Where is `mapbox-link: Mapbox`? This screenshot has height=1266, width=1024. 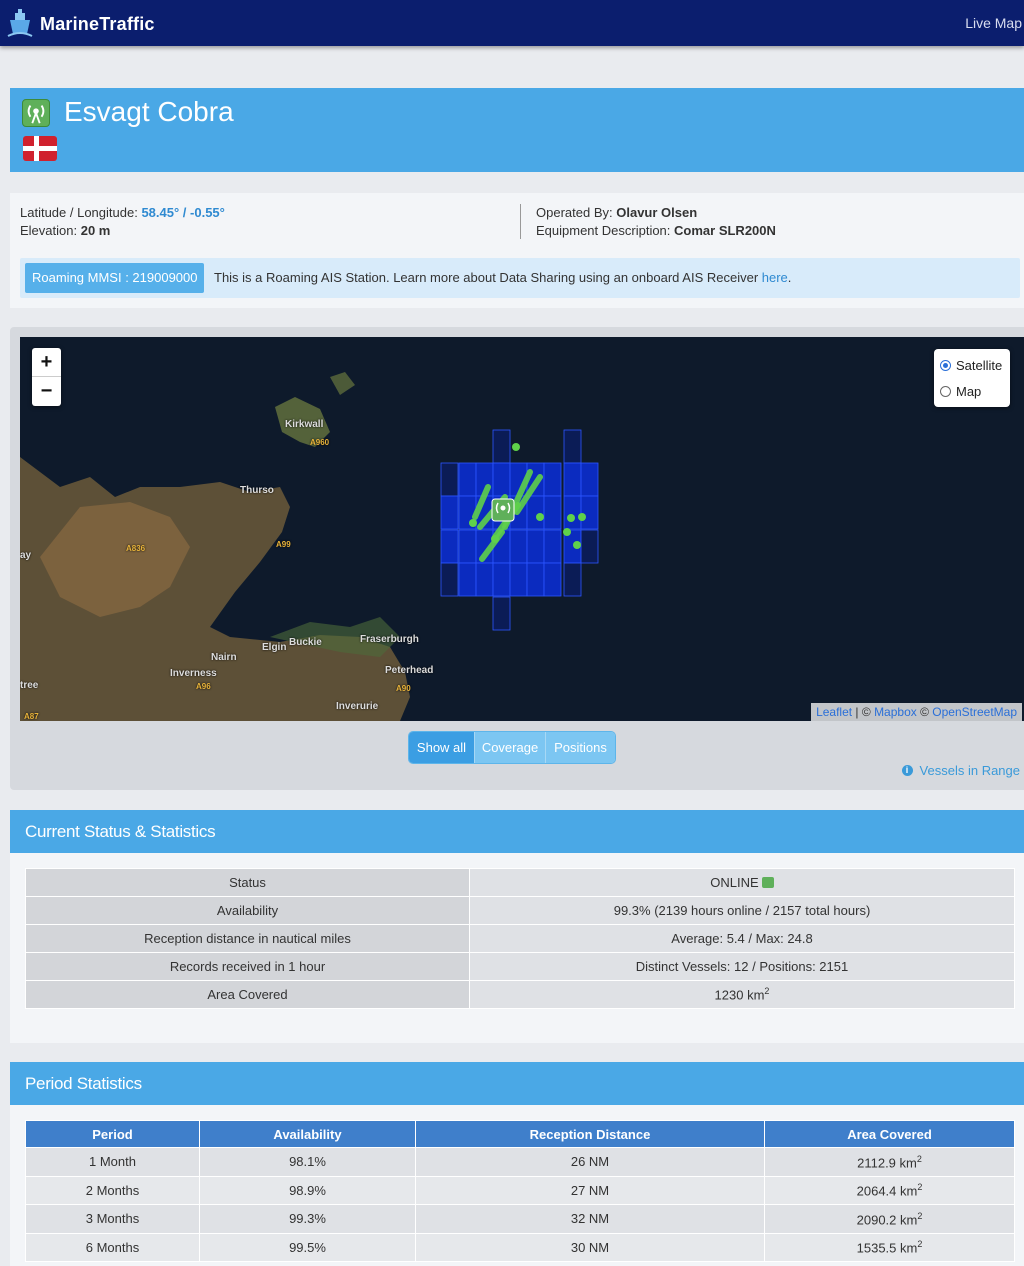
mapbox-link: Mapbox is located at coordinates (895, 712).